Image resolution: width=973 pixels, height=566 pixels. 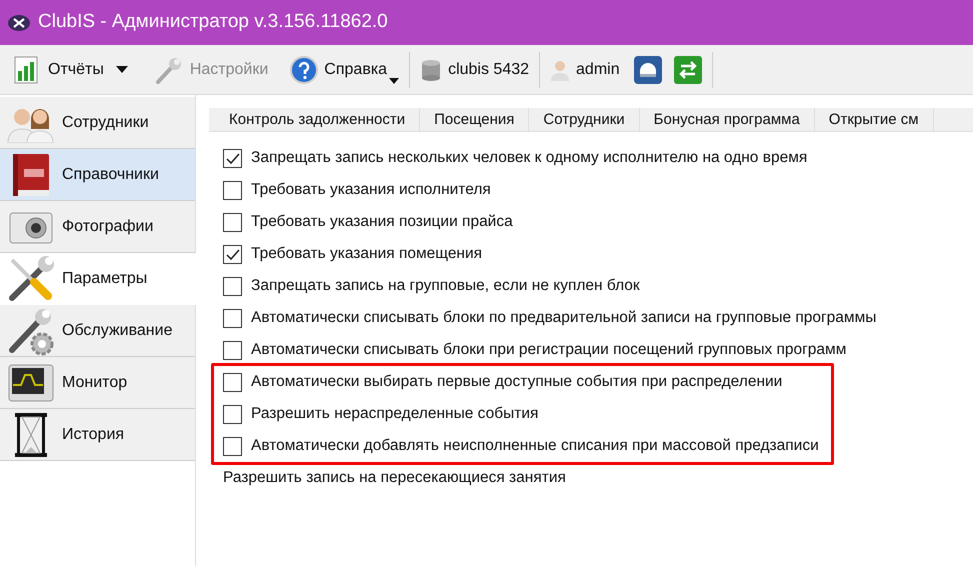 I want to click on sidebar-item: Обслуживание, so click(x=97, y=331).